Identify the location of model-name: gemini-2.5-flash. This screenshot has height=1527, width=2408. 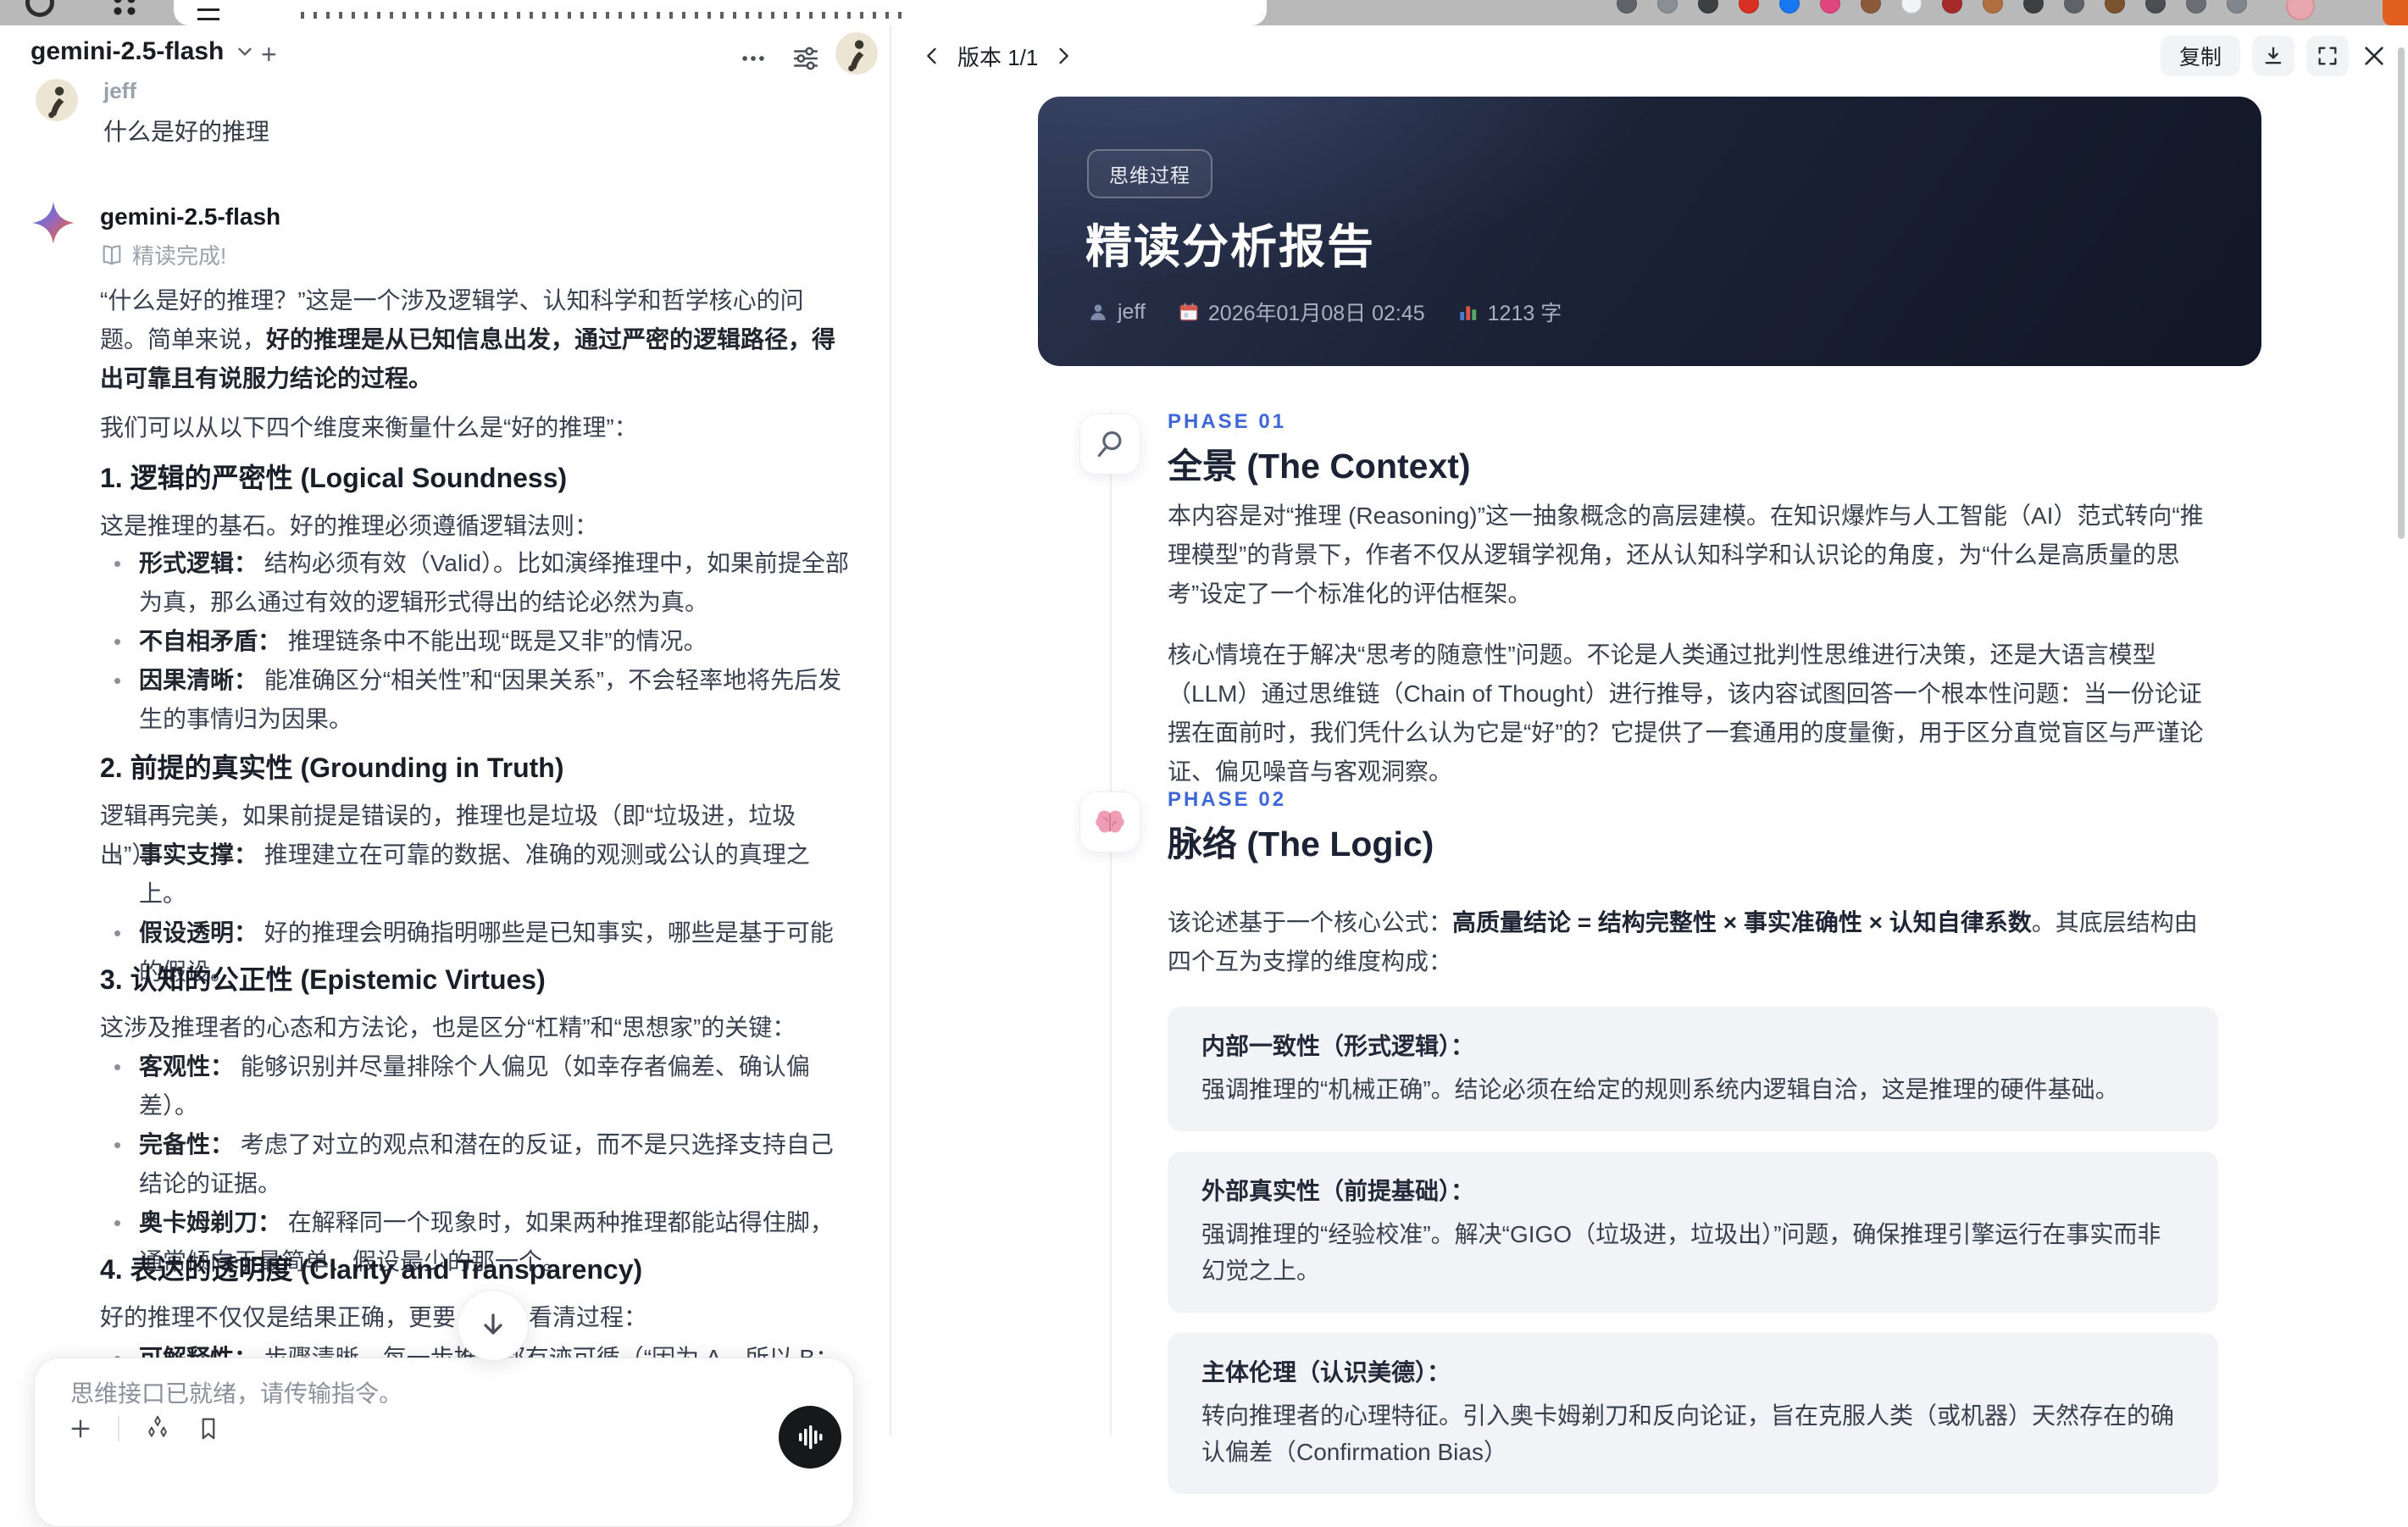
(127, 52).